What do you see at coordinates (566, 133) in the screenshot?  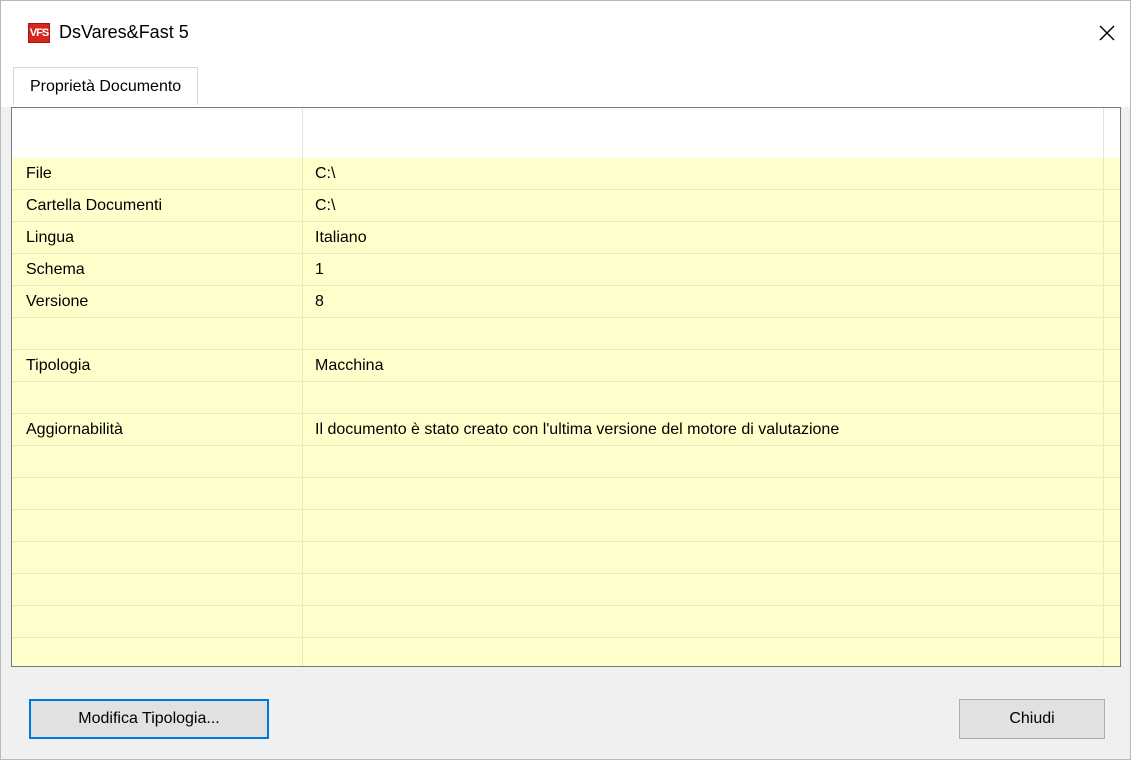 I see `grid-header` at bounding box center [566, 133].